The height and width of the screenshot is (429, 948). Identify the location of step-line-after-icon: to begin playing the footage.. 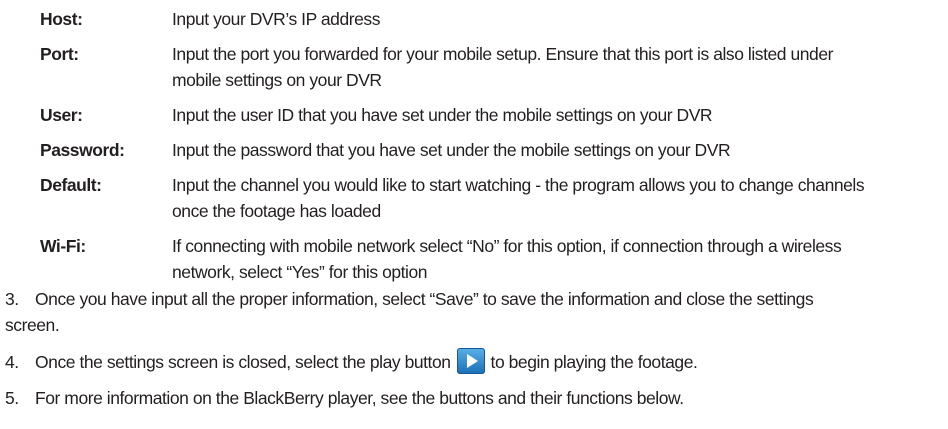
(594, 362).